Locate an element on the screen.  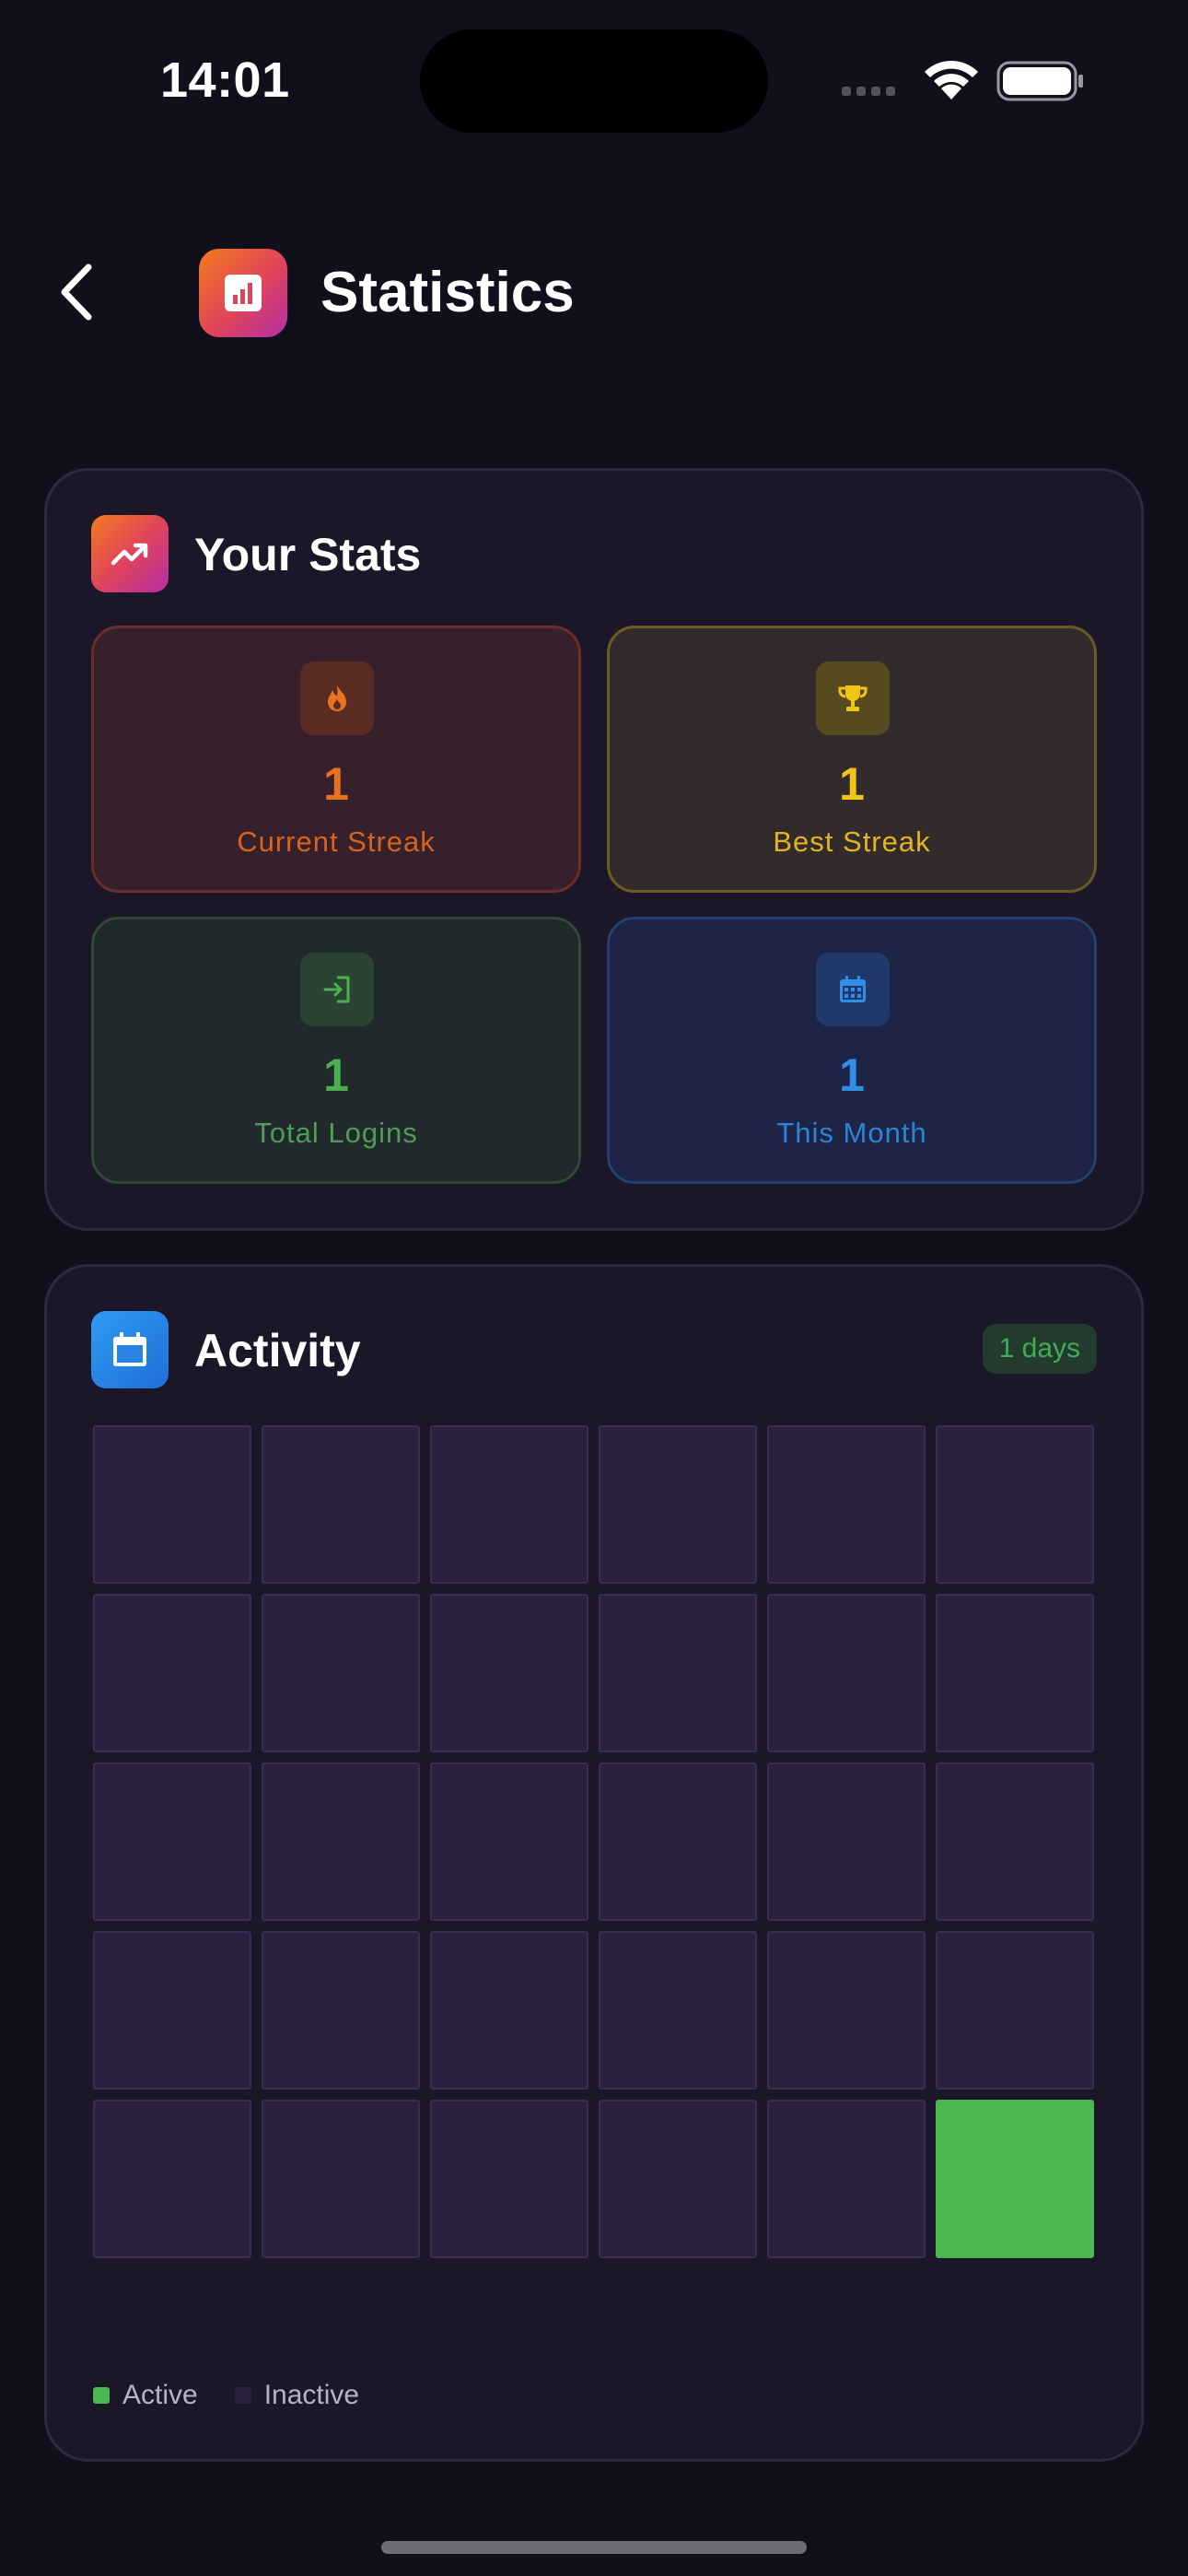
legend-inactive-label: Inactive is located at coordinates (311, 2395).